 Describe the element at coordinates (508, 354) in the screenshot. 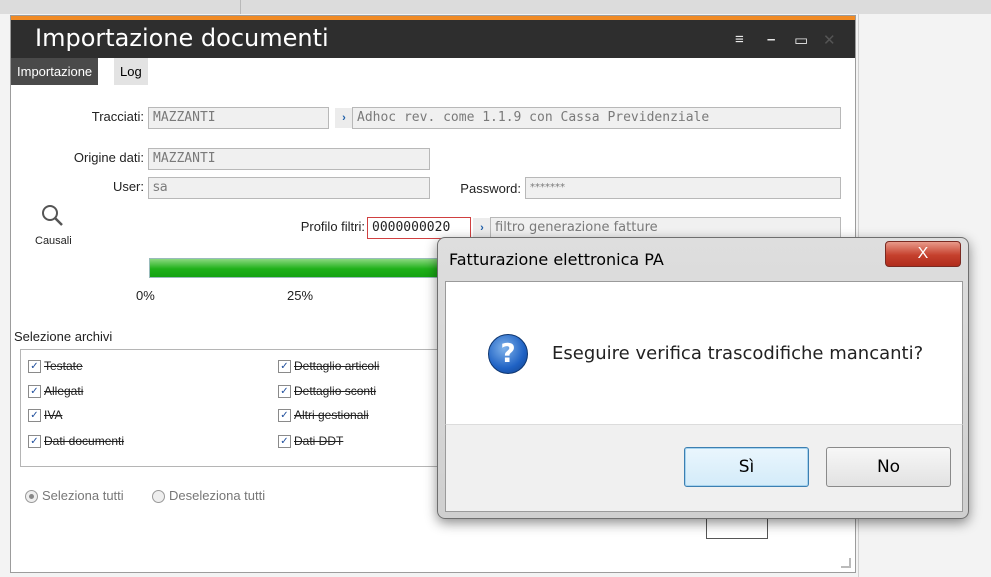

I see `question-icon: ?` at that location.